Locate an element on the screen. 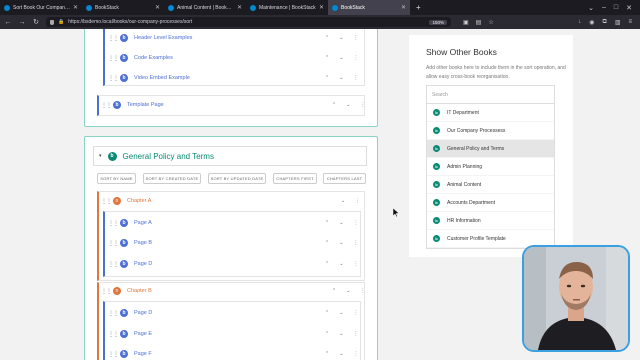  browser-tab: Maintenance | BookStack ✕ is located at coordinates (287, 7).